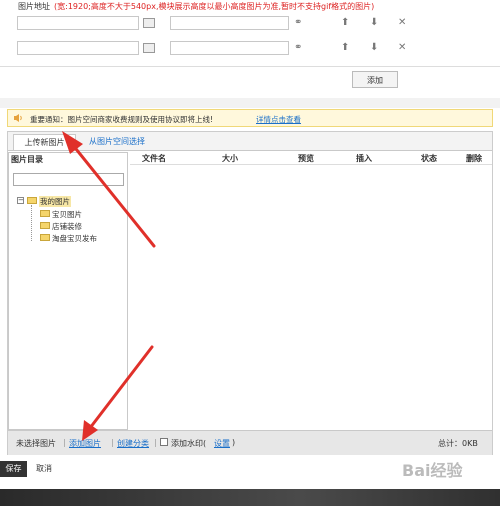 This screenshot has height=506, width=500. I want to click on arrow-to-upload-tab, so click(109, 189).